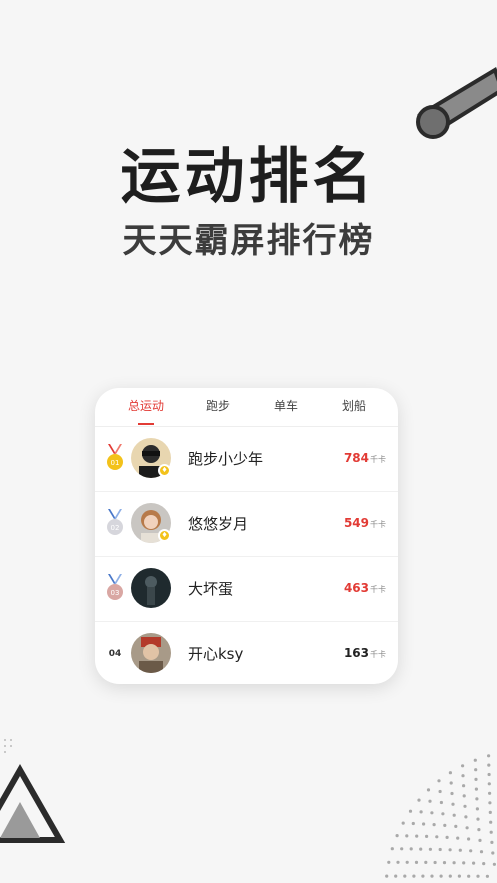  I want to click on svg-text: 02, so click(115, 528).